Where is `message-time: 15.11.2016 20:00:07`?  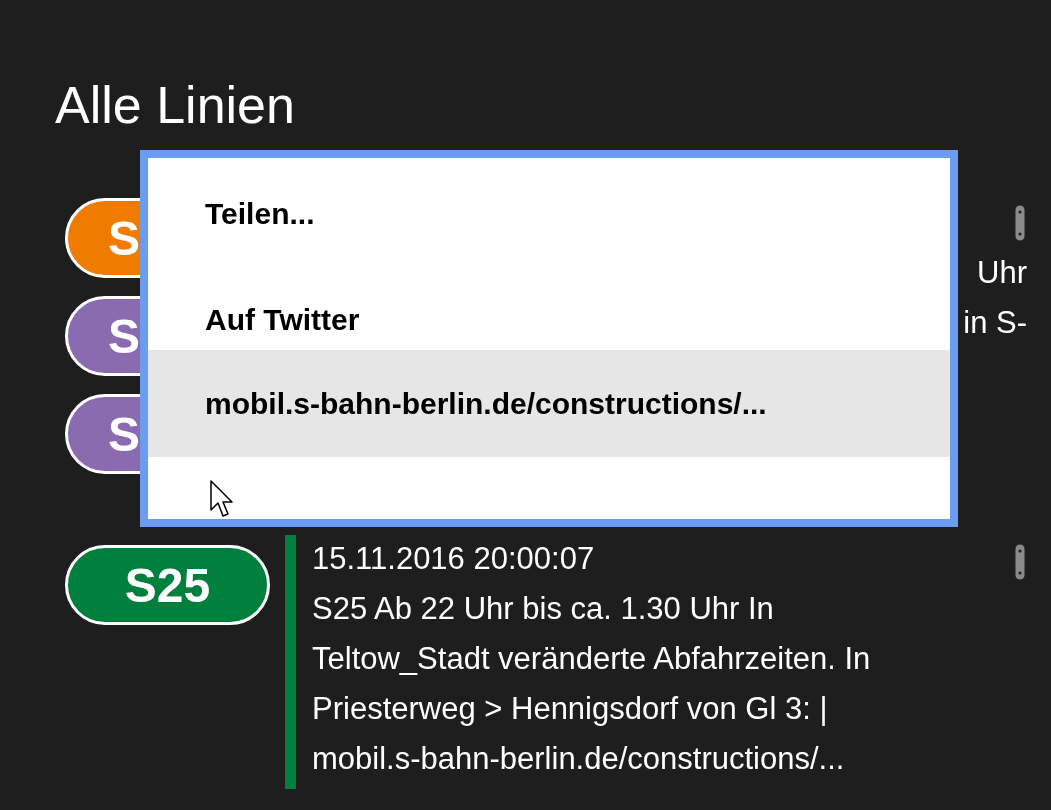
message-time: 15.11.2016 20:00:07 is located at coordinates (454, 559).